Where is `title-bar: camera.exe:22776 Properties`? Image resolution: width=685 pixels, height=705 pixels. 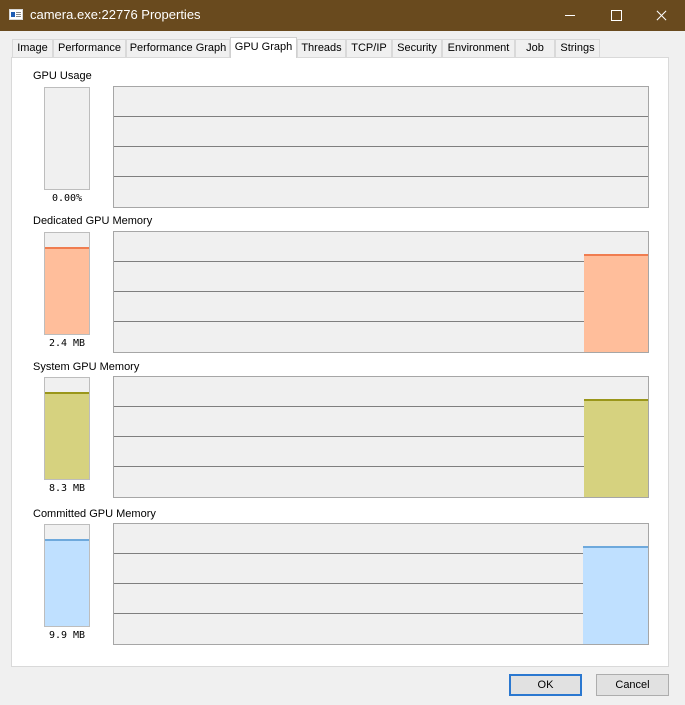 title-bar: camera.exe:22776 Properties is located at coordinates (342, 15).